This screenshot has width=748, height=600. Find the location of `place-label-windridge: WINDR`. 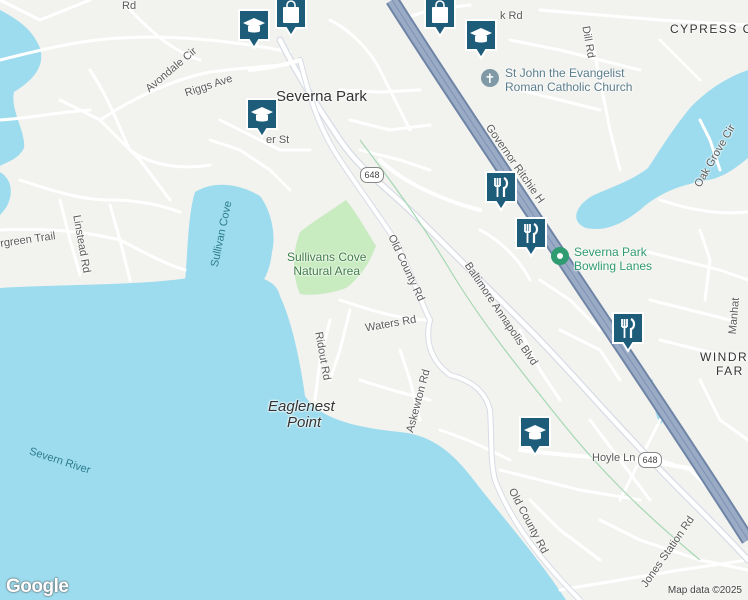

place-label-windridge: WINDR is located at coordinates (724, 357).